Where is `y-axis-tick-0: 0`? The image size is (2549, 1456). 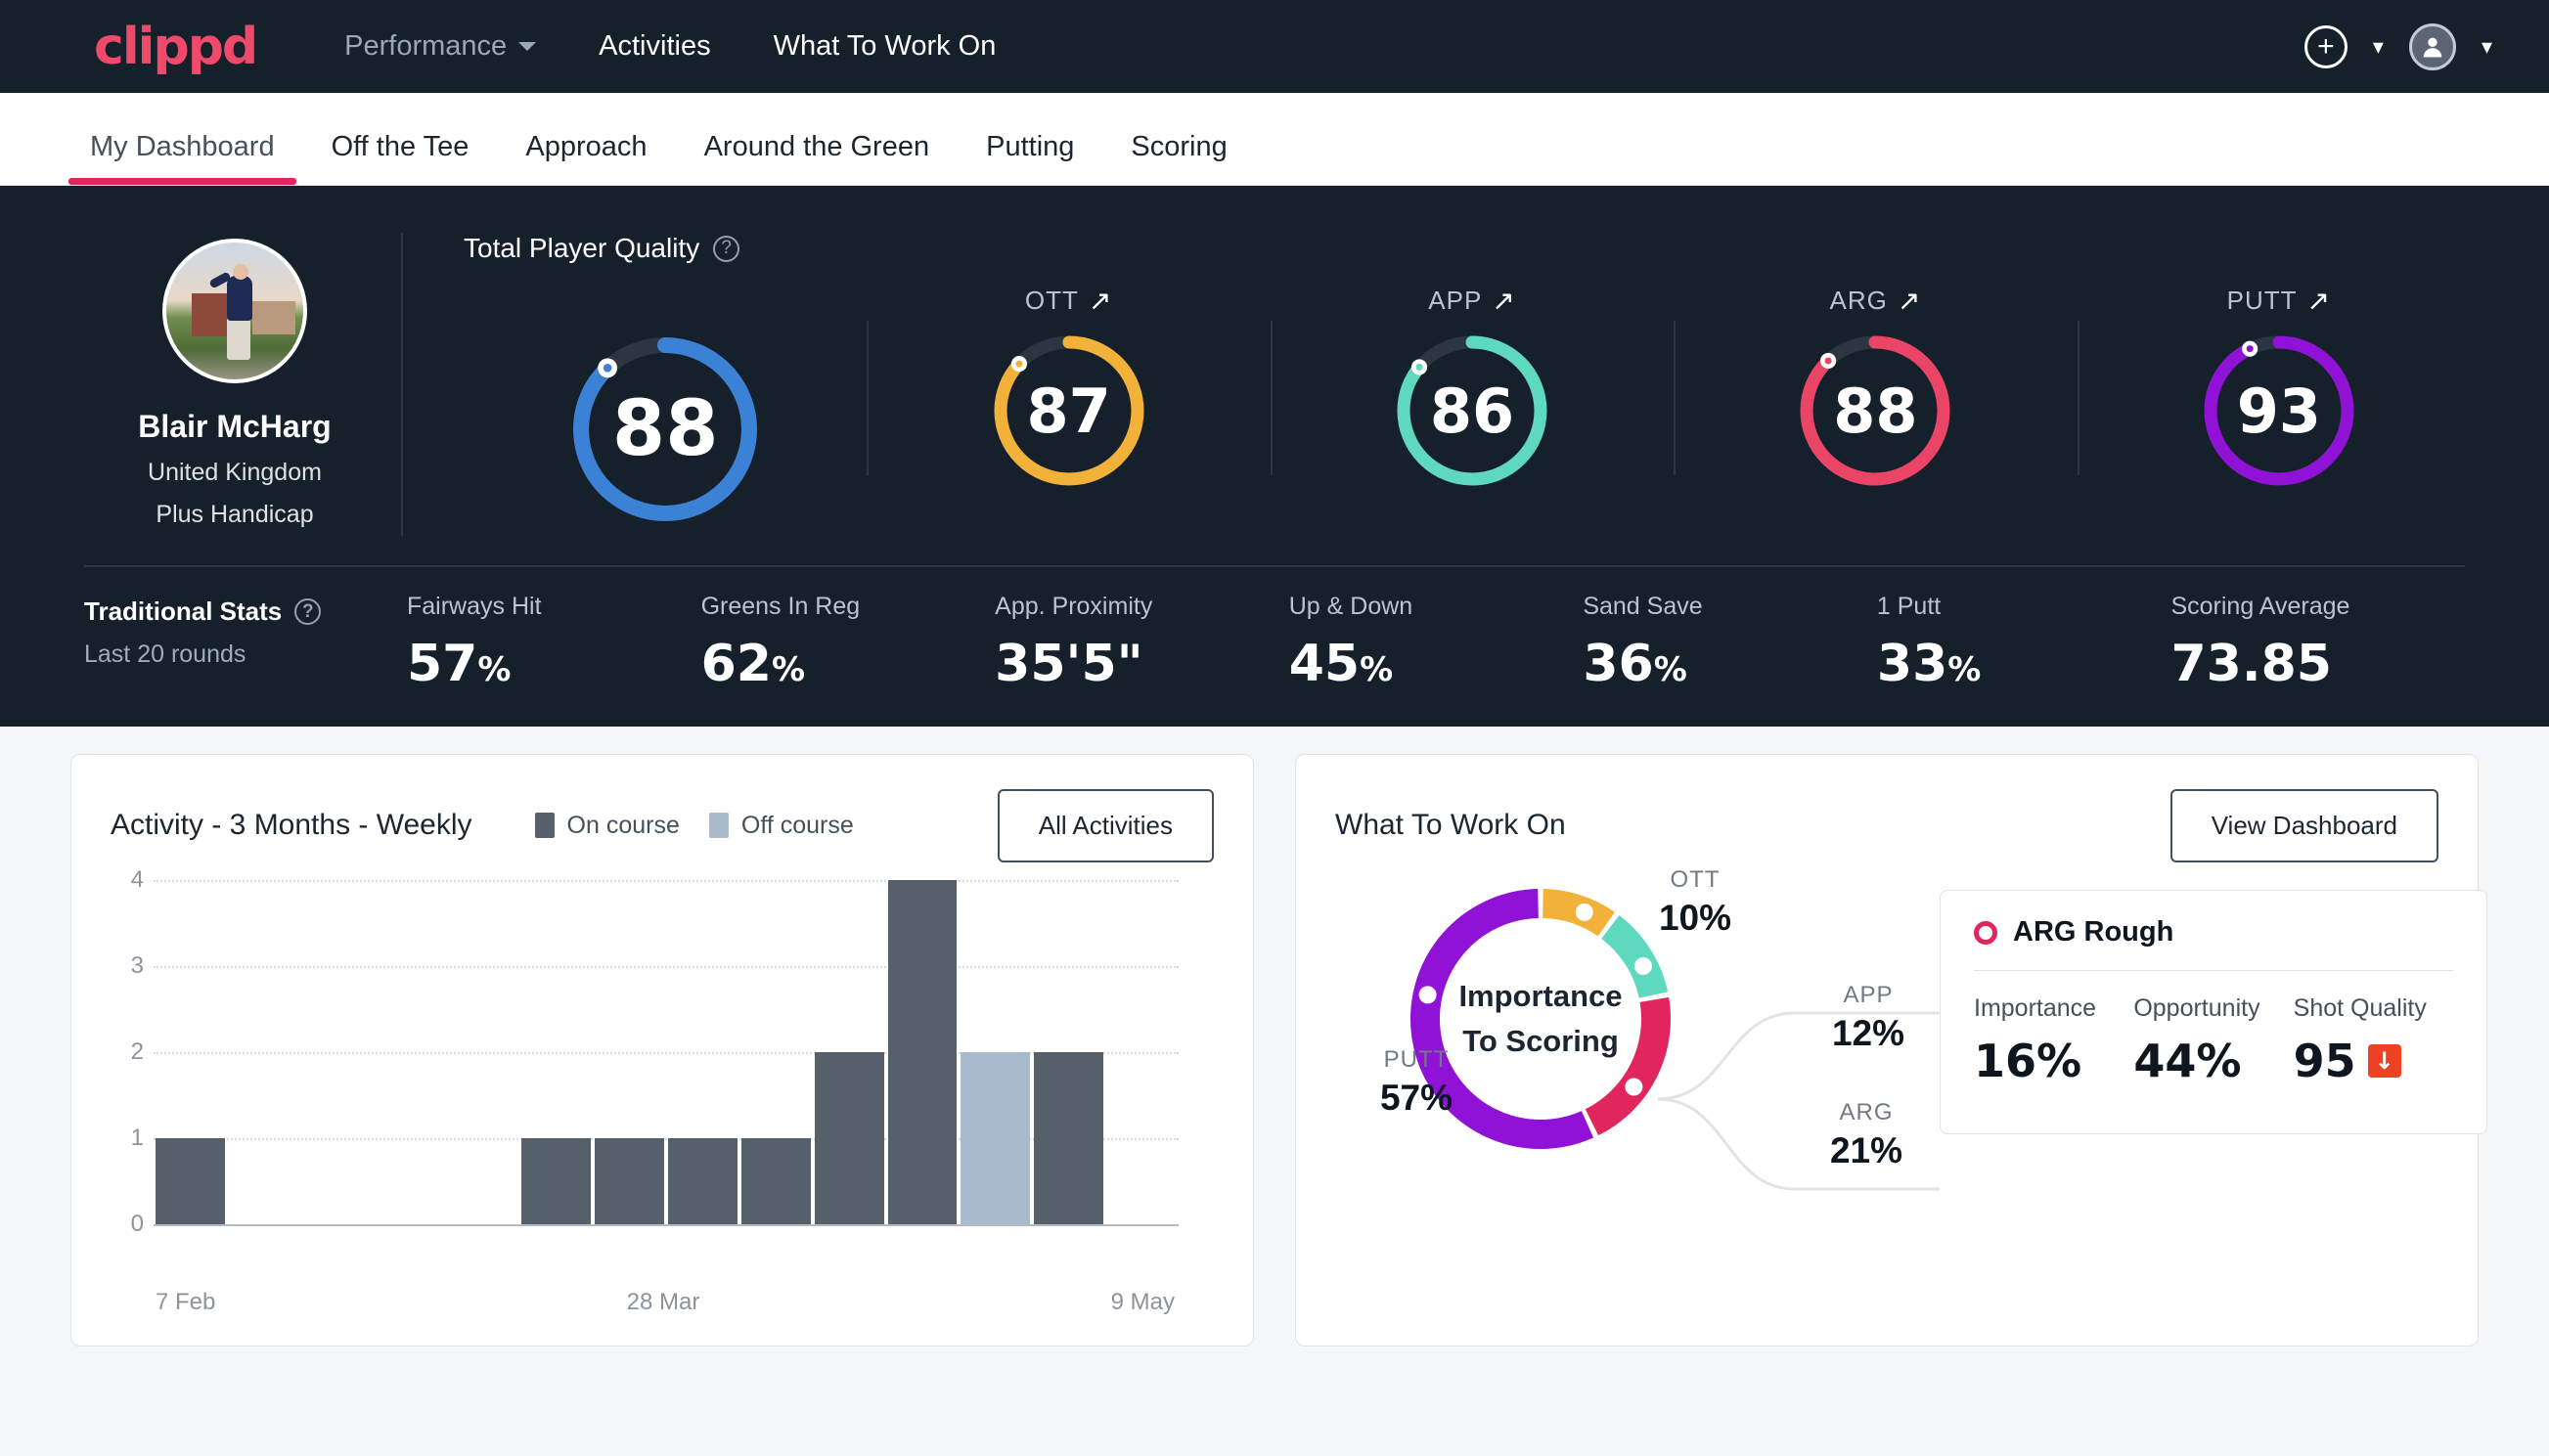 y-axis-tick-0: 0 is located at coordinates (137, 1224).